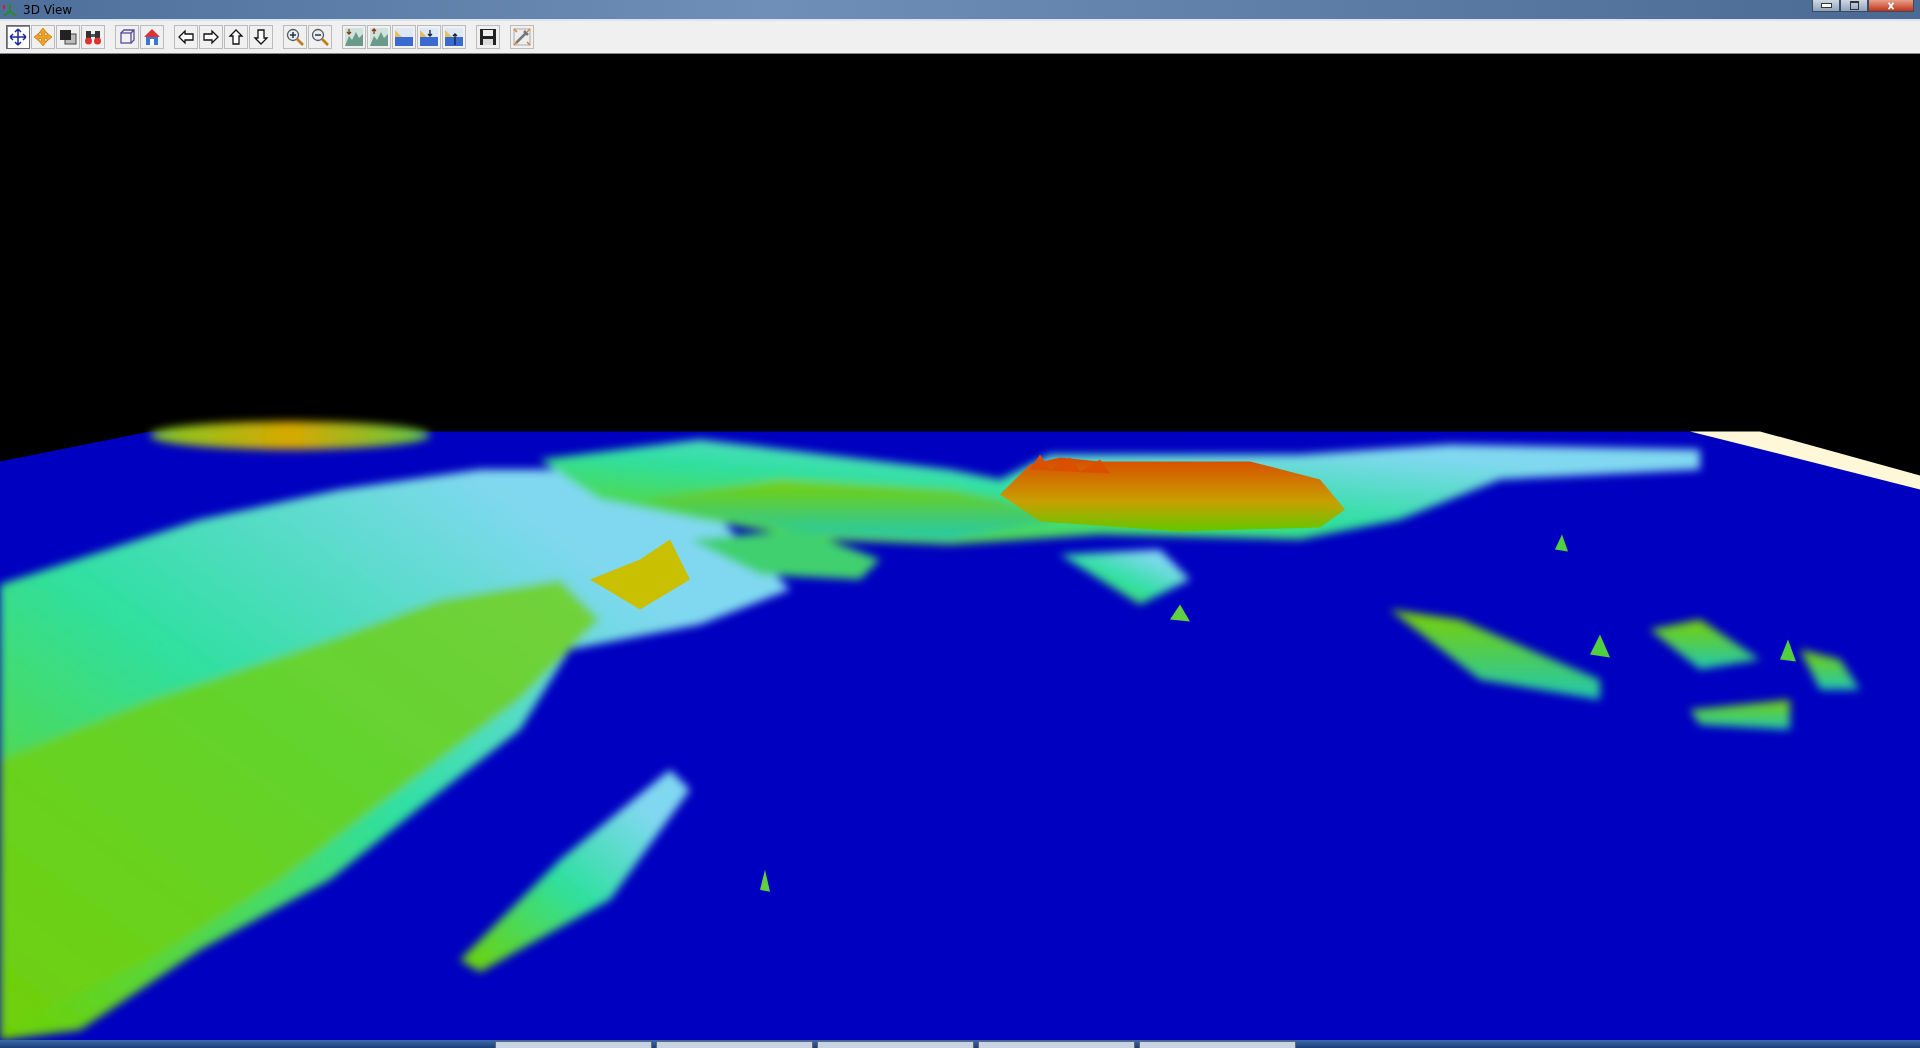 The height and width of the screenshot is (1048, 1920). What do you see at coordinates (522, 37) in the screenshot?
I see `settings-tool-button` at bounding box center [522, 37].